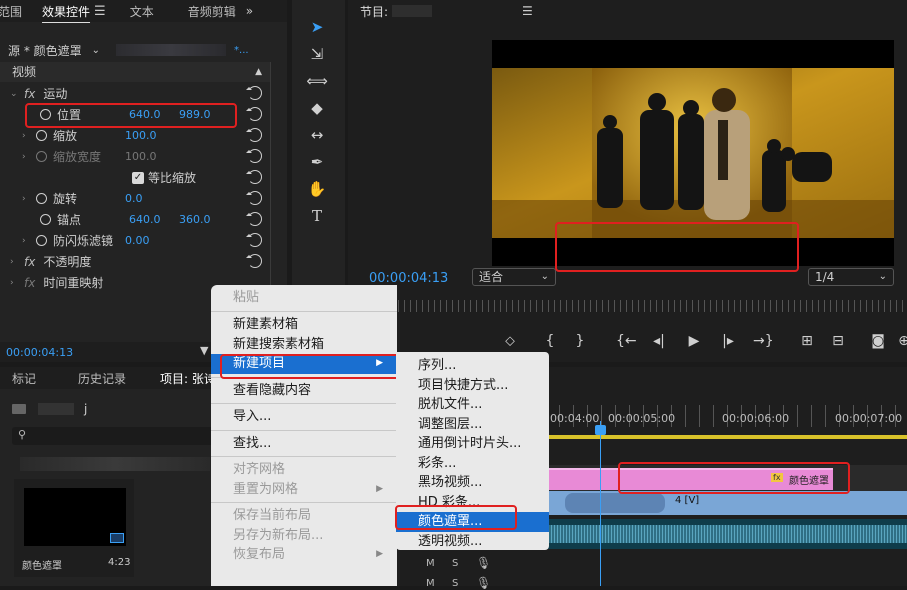 The image size is (907, 590). Describe the element at coordinates (102, 378) in the screenshot. I see `tab-history: 历史记录` at that location.